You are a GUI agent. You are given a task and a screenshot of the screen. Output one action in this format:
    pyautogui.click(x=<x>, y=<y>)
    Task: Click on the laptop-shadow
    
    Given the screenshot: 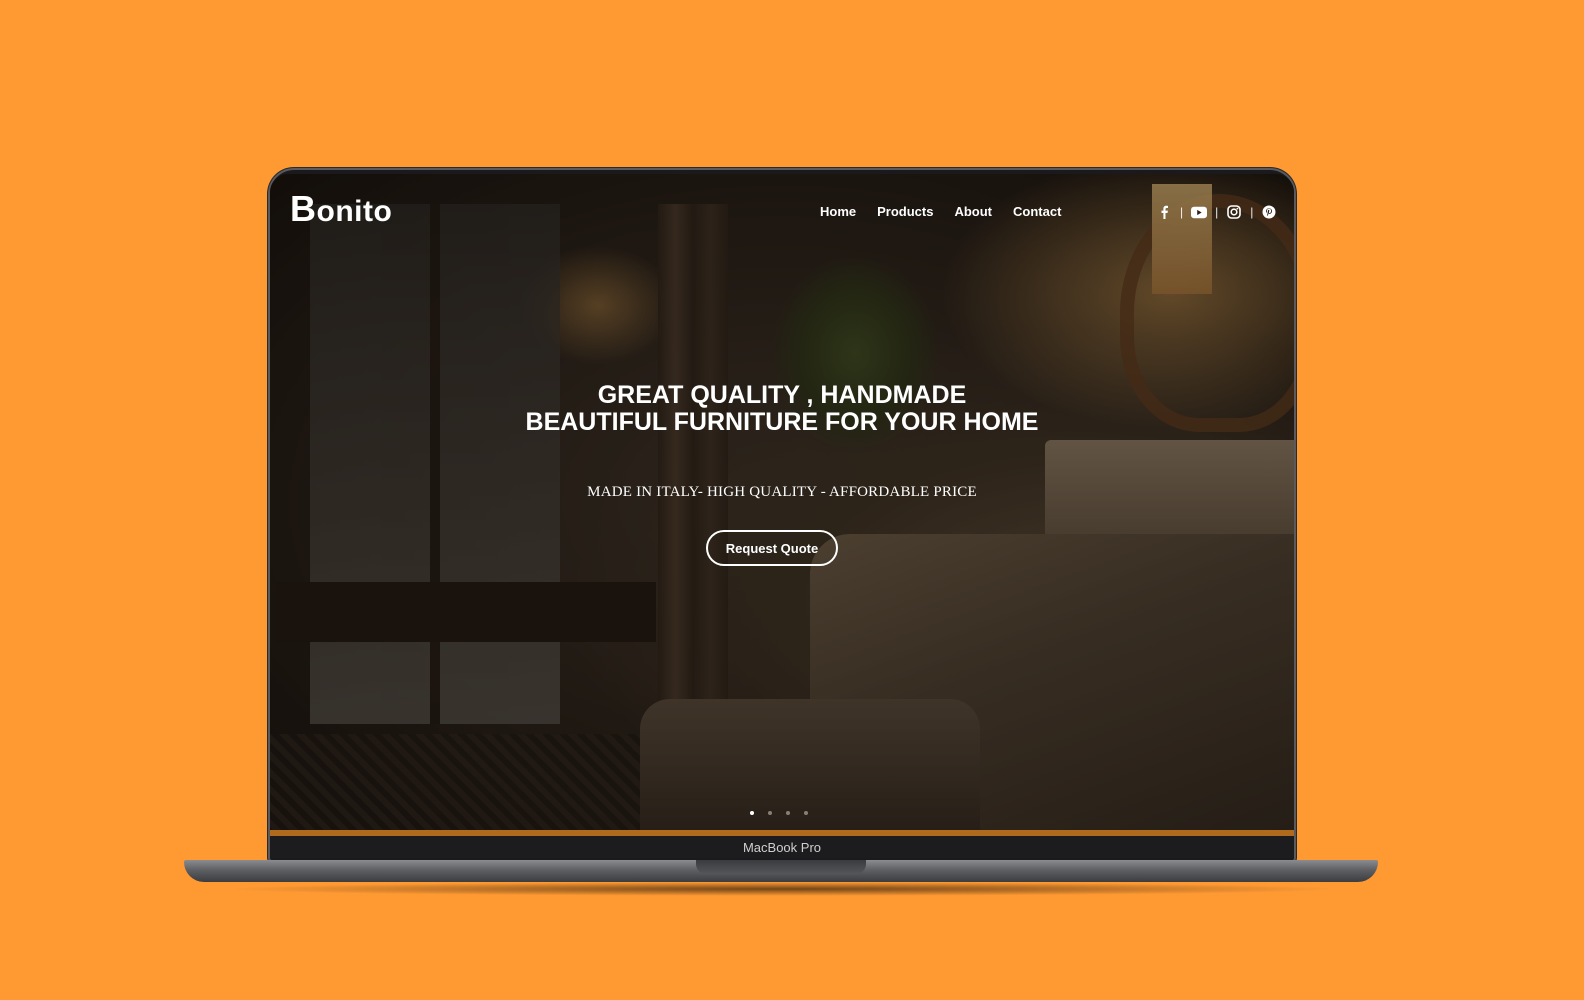 What is the action you would take?
    pyautogui.click(x=782, y=889)
    